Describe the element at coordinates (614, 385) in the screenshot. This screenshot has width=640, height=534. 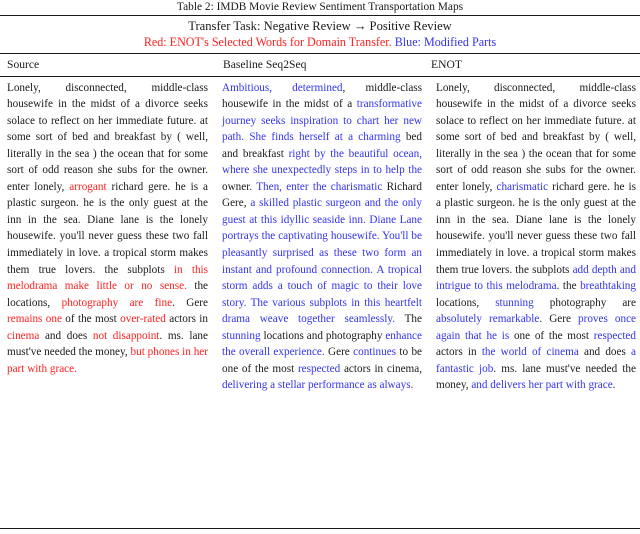
I see `text-run-black: .` at that location.